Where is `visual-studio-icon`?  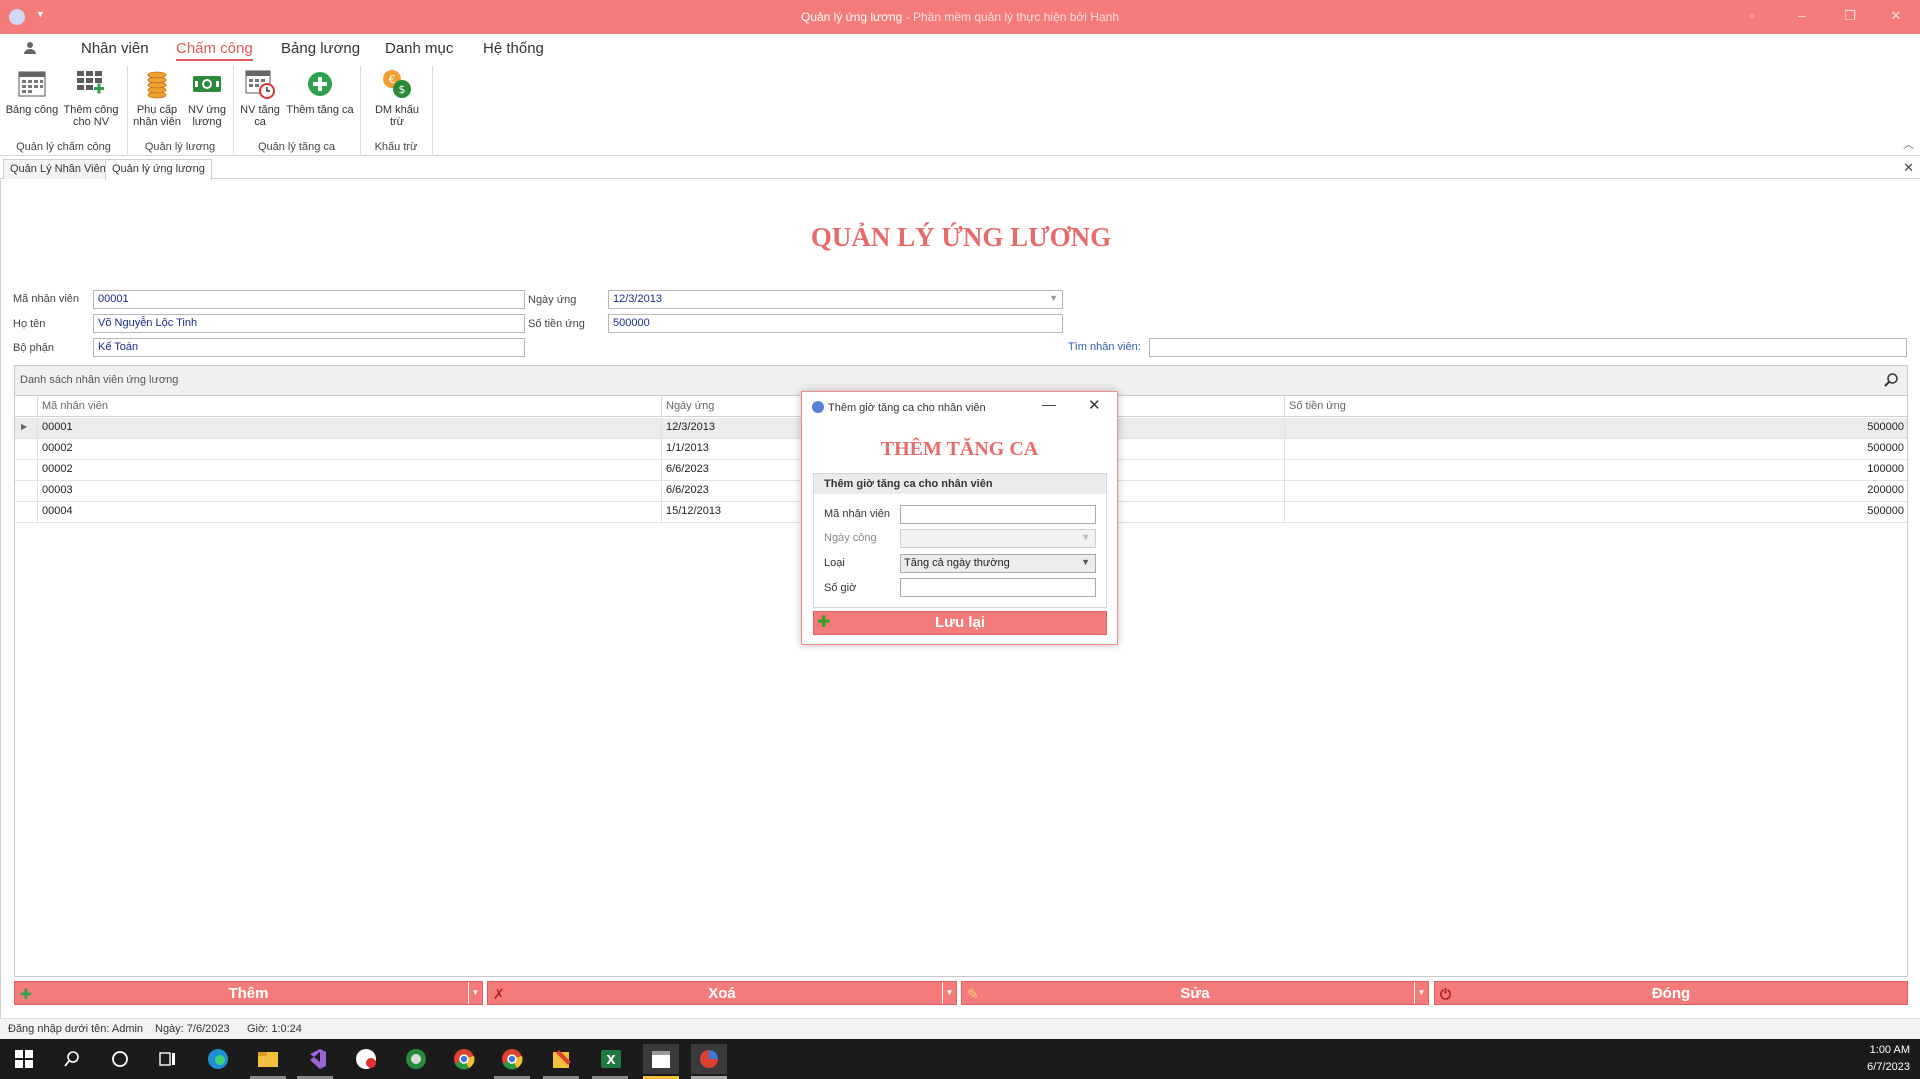 visual-studio-icon is located at coordinates (316, 1059).